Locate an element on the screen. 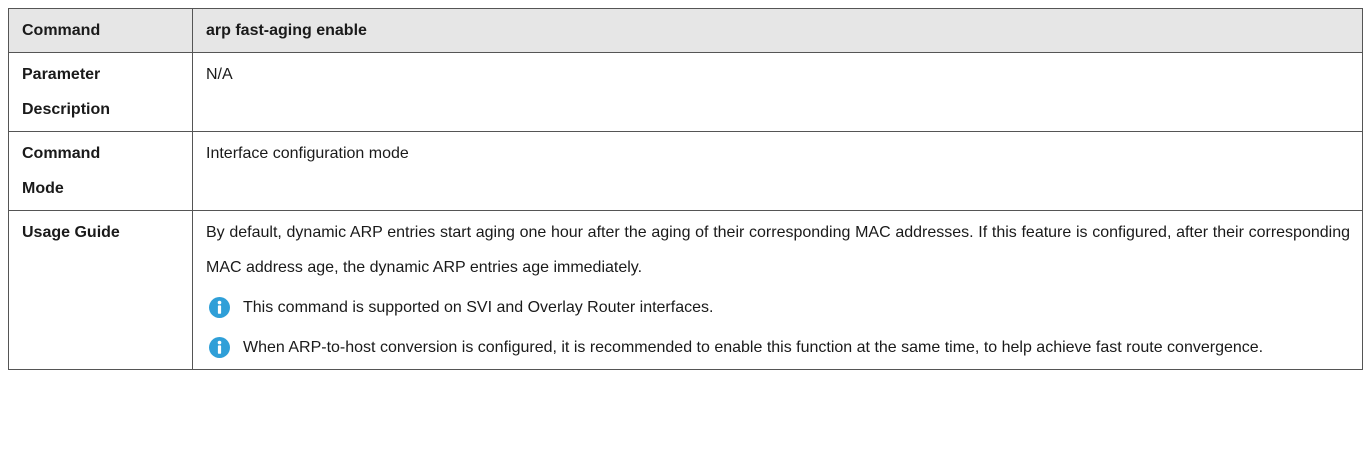  parameter-description-label-line1: Parameter is located at coordinates (61, 74).